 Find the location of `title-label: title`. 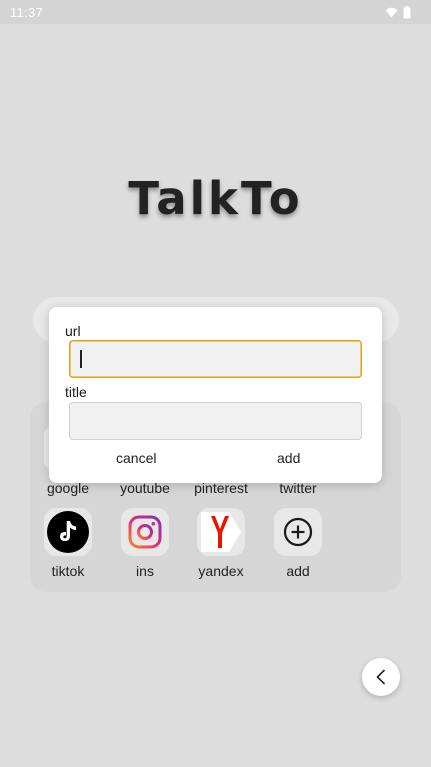

title-label: title is located at coordinates (76, 392).